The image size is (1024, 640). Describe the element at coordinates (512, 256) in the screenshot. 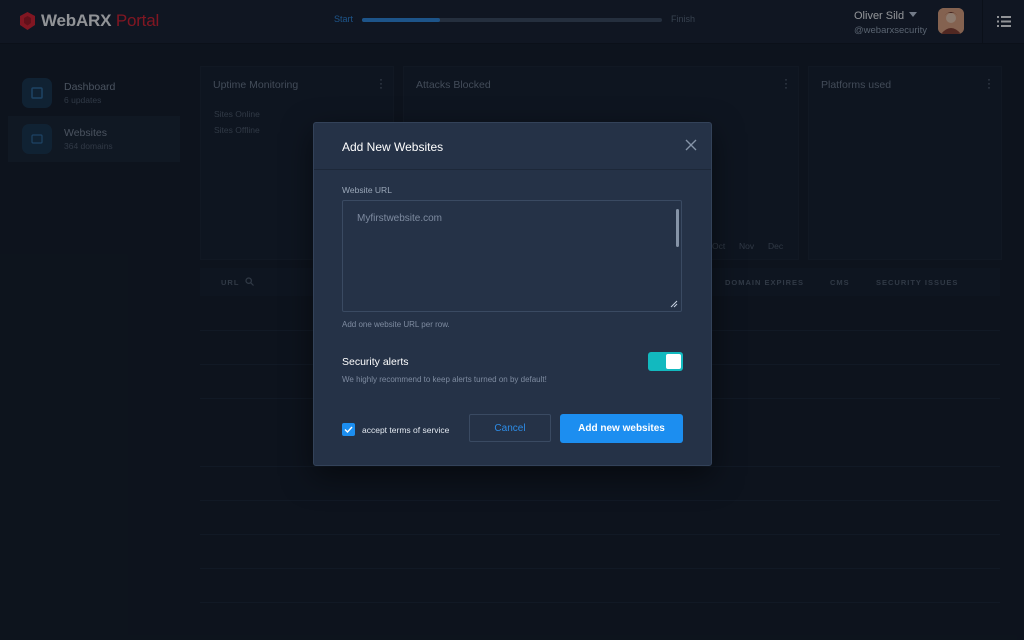

I see `website-url-textarea: Myfirstwebsite.com` at that location.